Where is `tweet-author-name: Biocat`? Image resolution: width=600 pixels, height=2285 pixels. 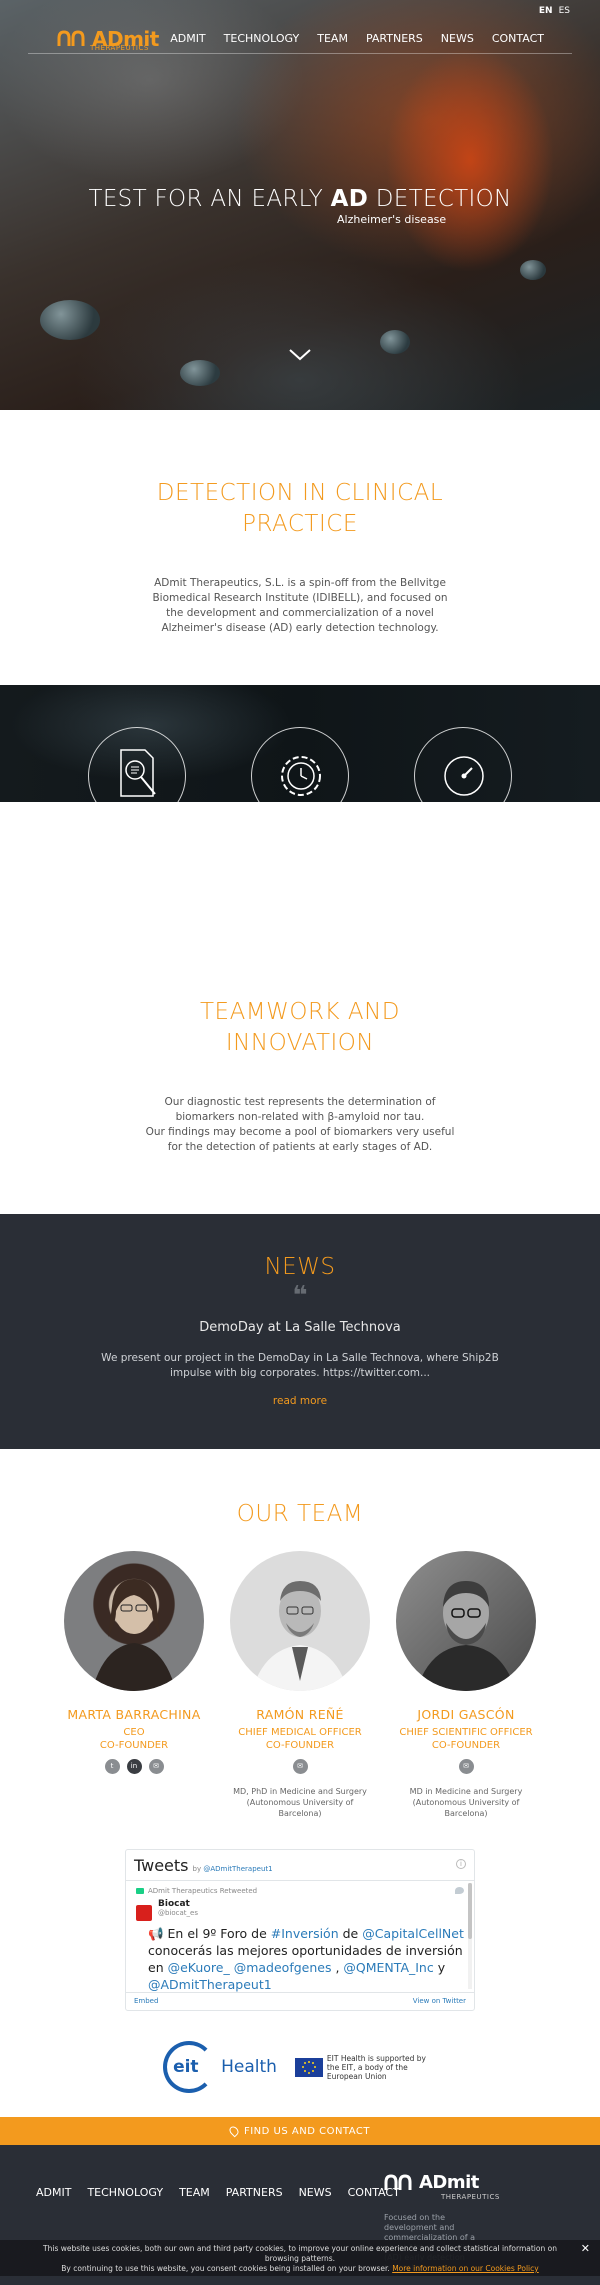
tweet-author-name: Biocat is located at coordinates (178, 1904).